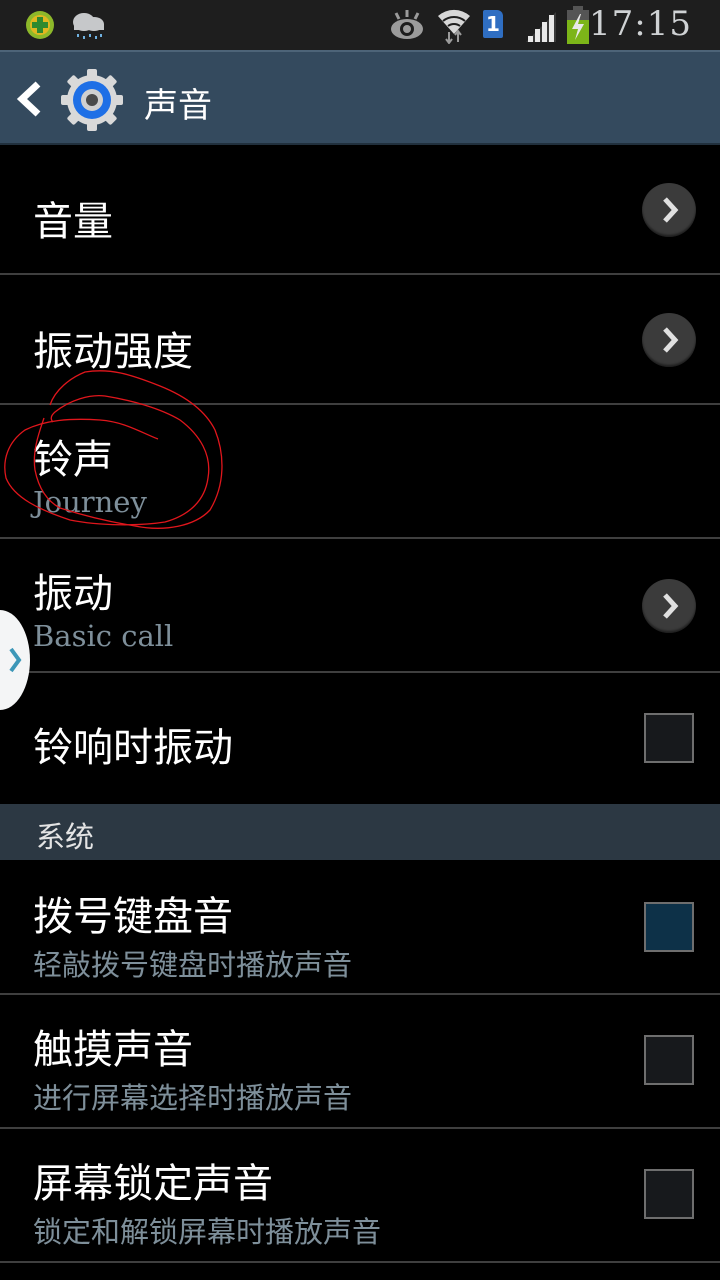 The width and height of the screenshot is (720, 1280). I want to click on touch-sounds-checkbox, so click(669, 1060).